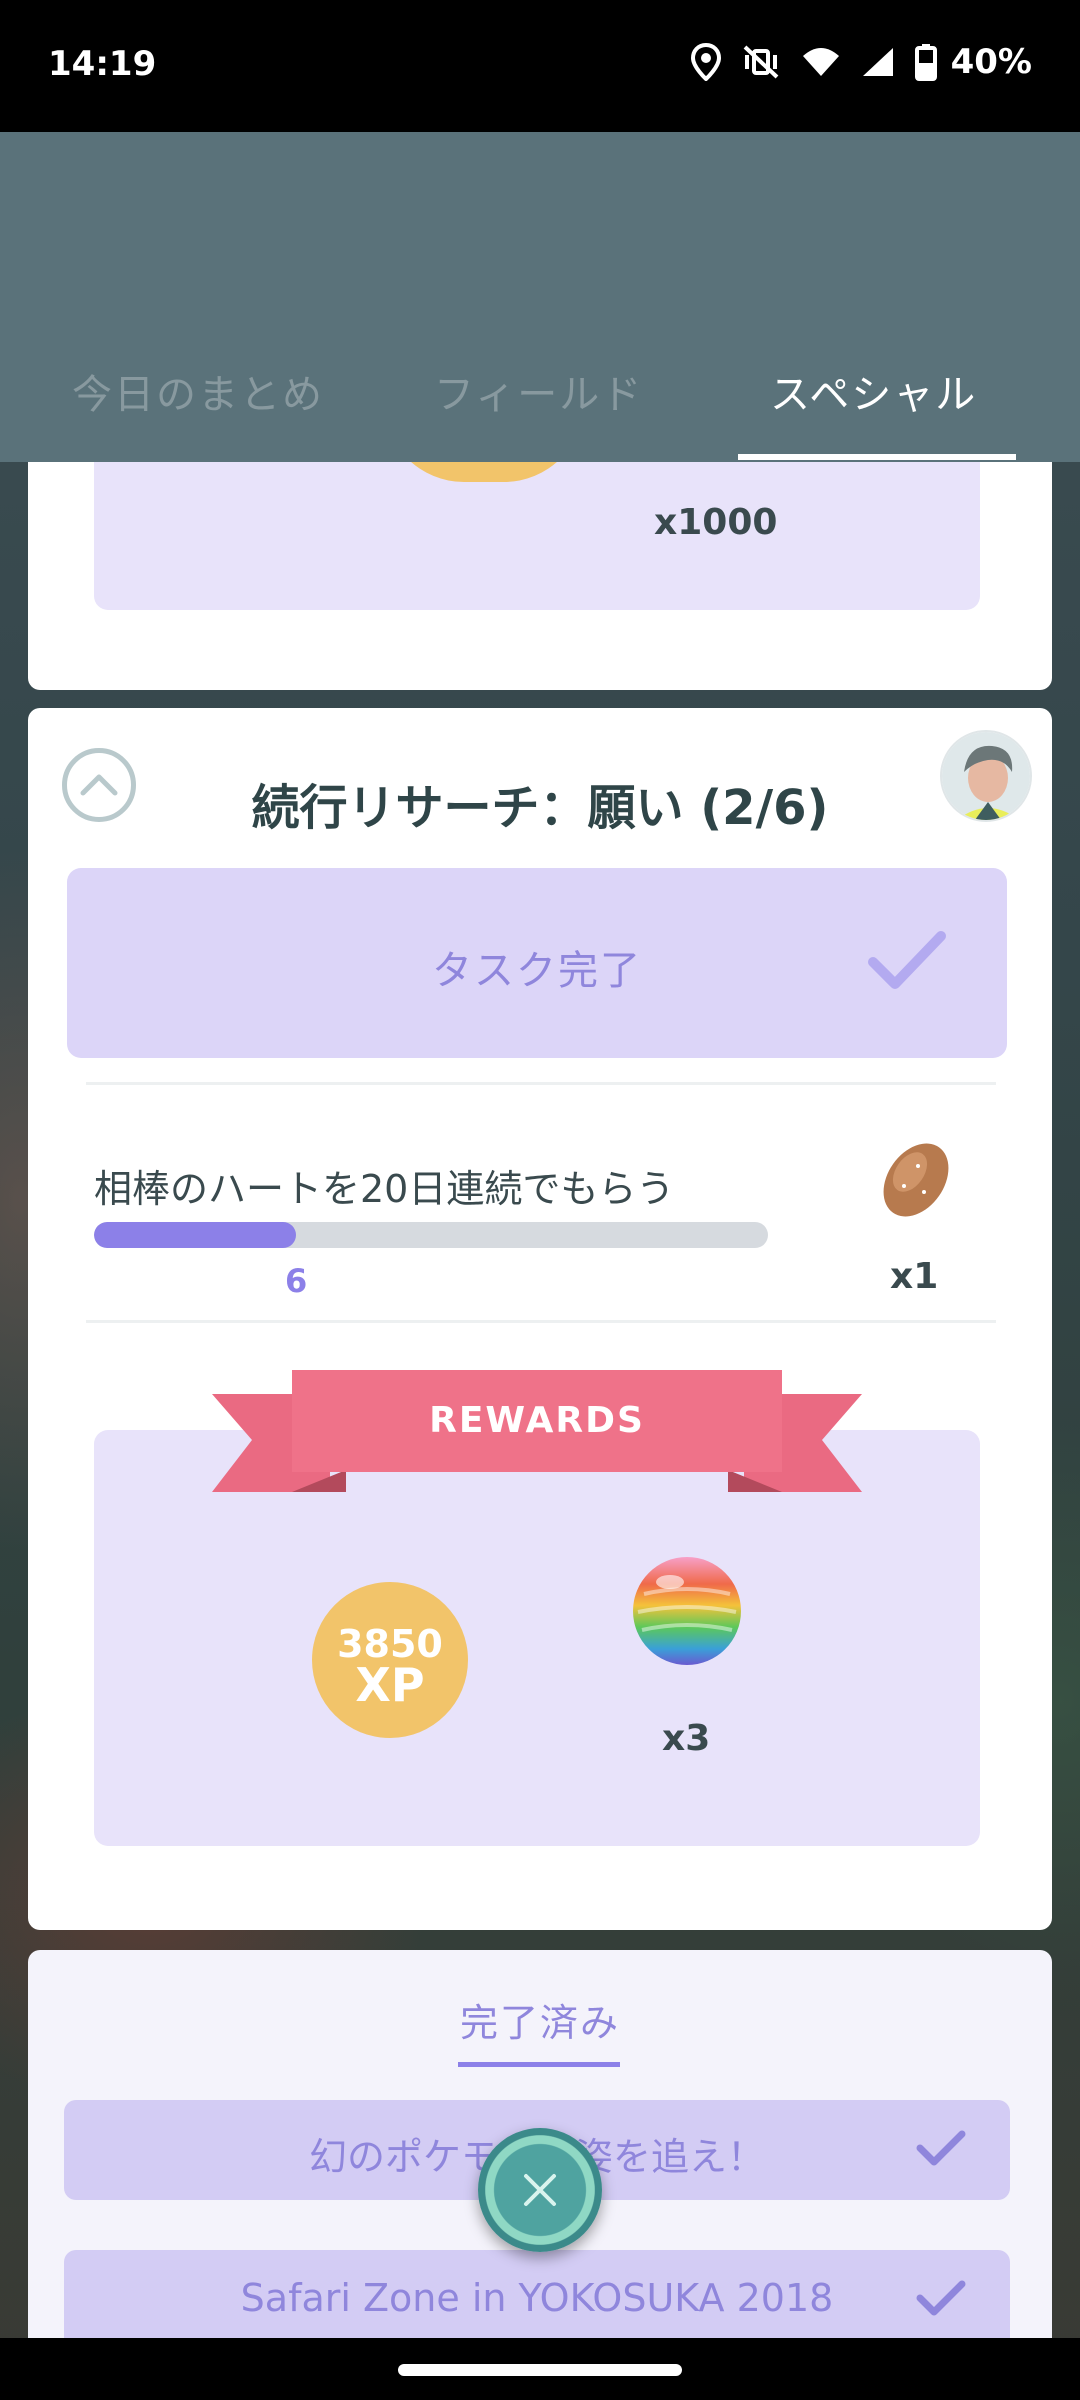  Describe the element at coordinates (537, 971) in the screenshot. I see `task-complete-label: タスク完了` at that location.